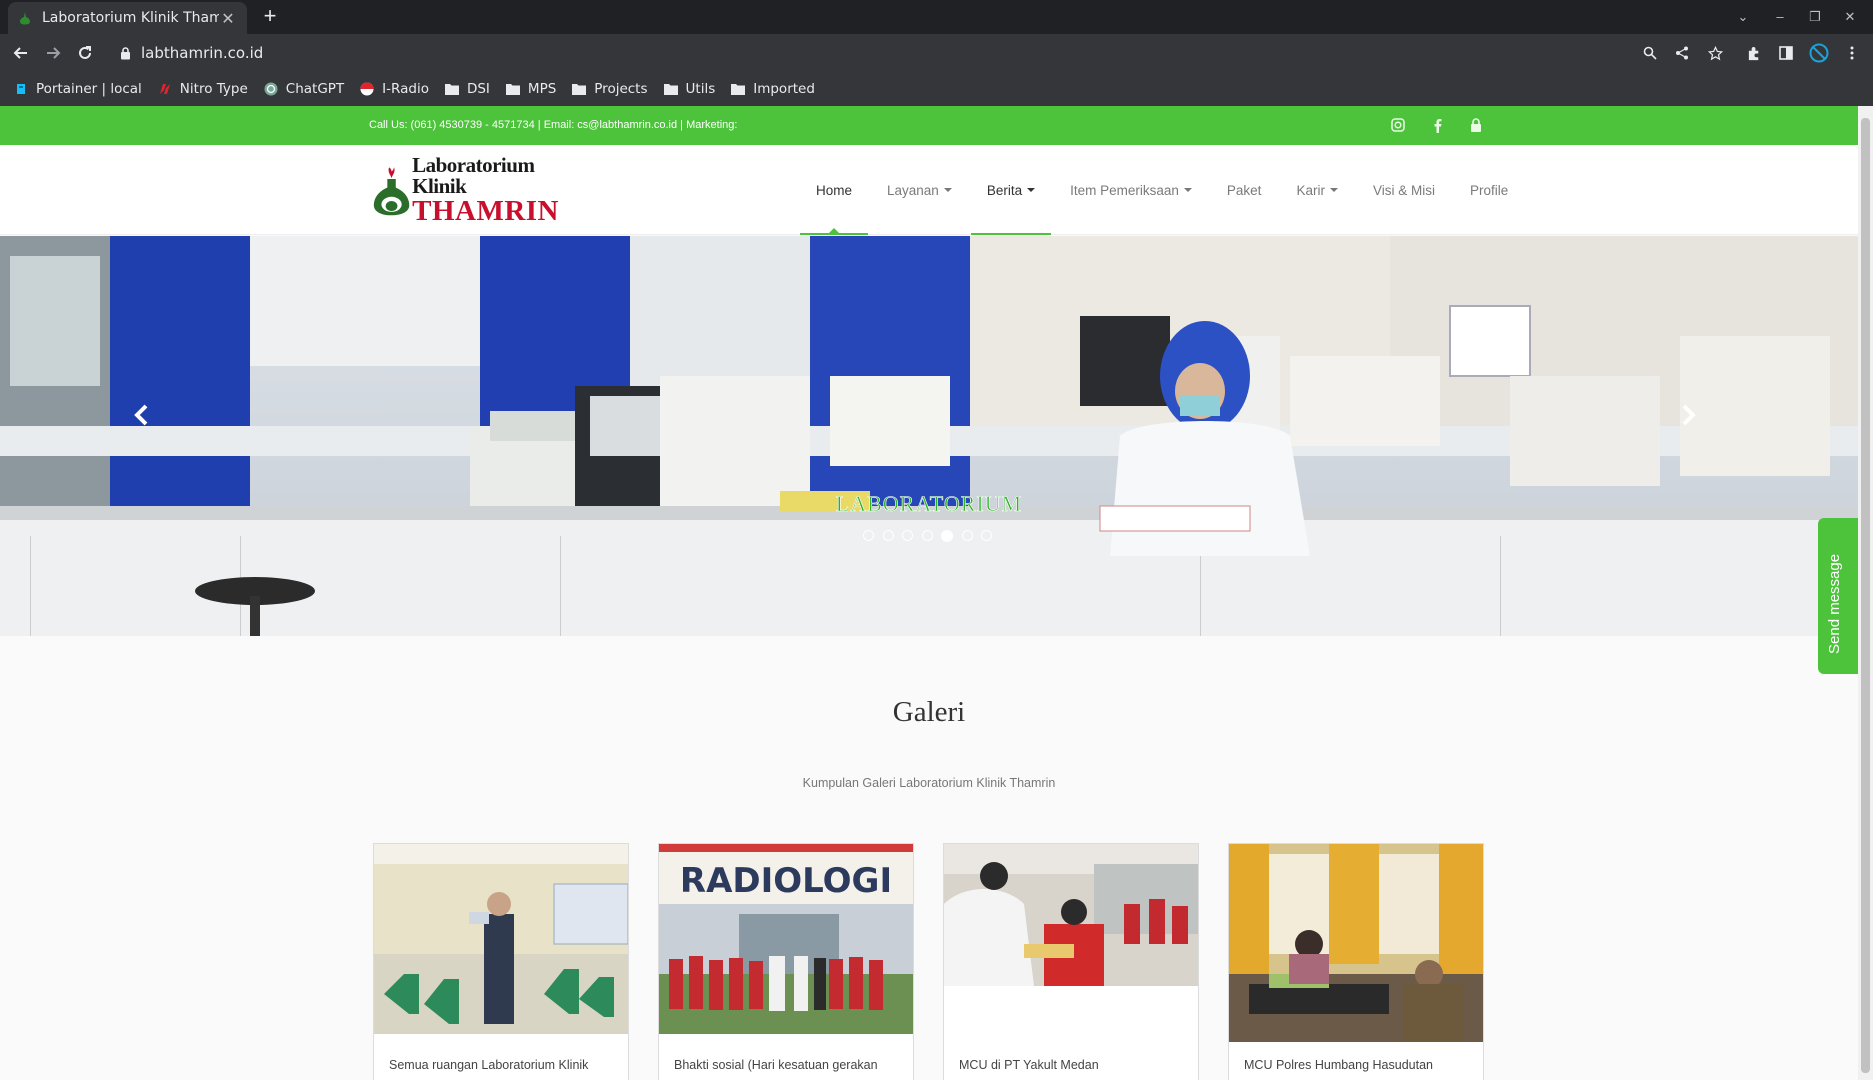 This screenshot has width=1873, height=1080. What do you see at coordinates (1838, 596) in the screenshot?
I see `send-message-button: Send message` at bounding box center [1838, 596].